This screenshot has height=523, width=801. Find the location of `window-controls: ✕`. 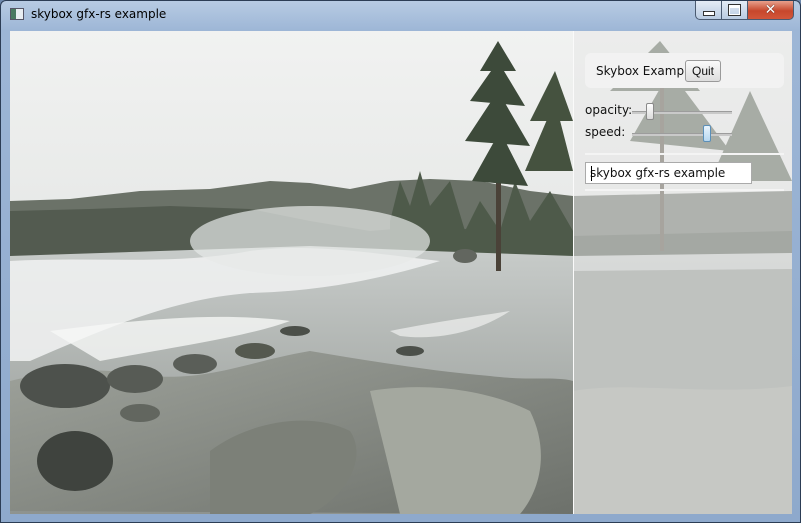

window-controls: ✕ is located at coordinates (744, 10).